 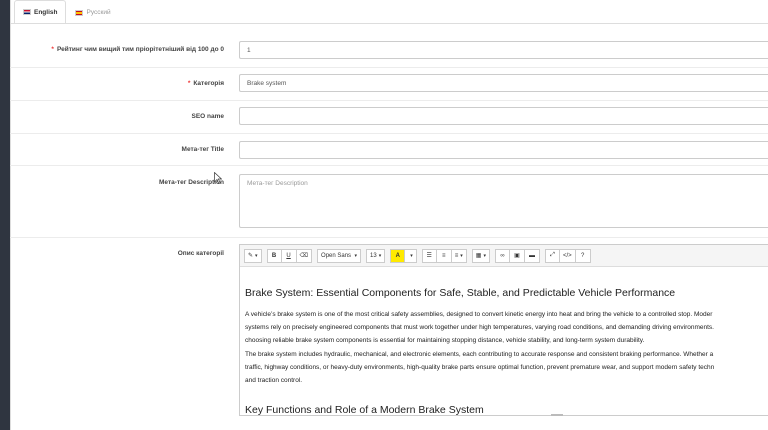 I want to click on seo-input, so click(x=503, y=116).